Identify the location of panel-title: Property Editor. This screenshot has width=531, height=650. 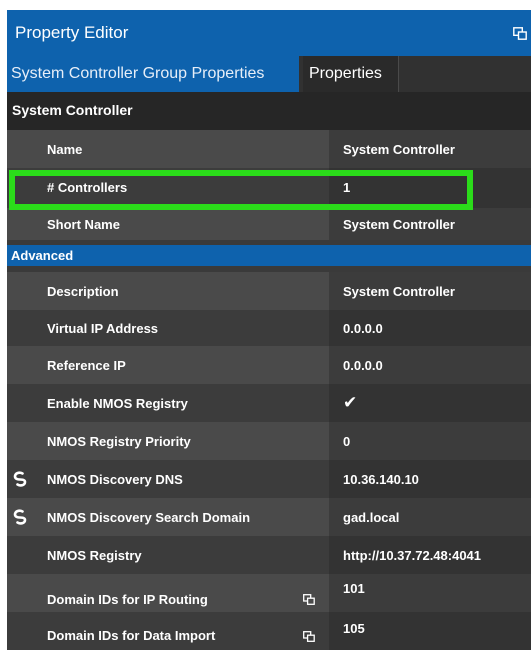
(72, 32).